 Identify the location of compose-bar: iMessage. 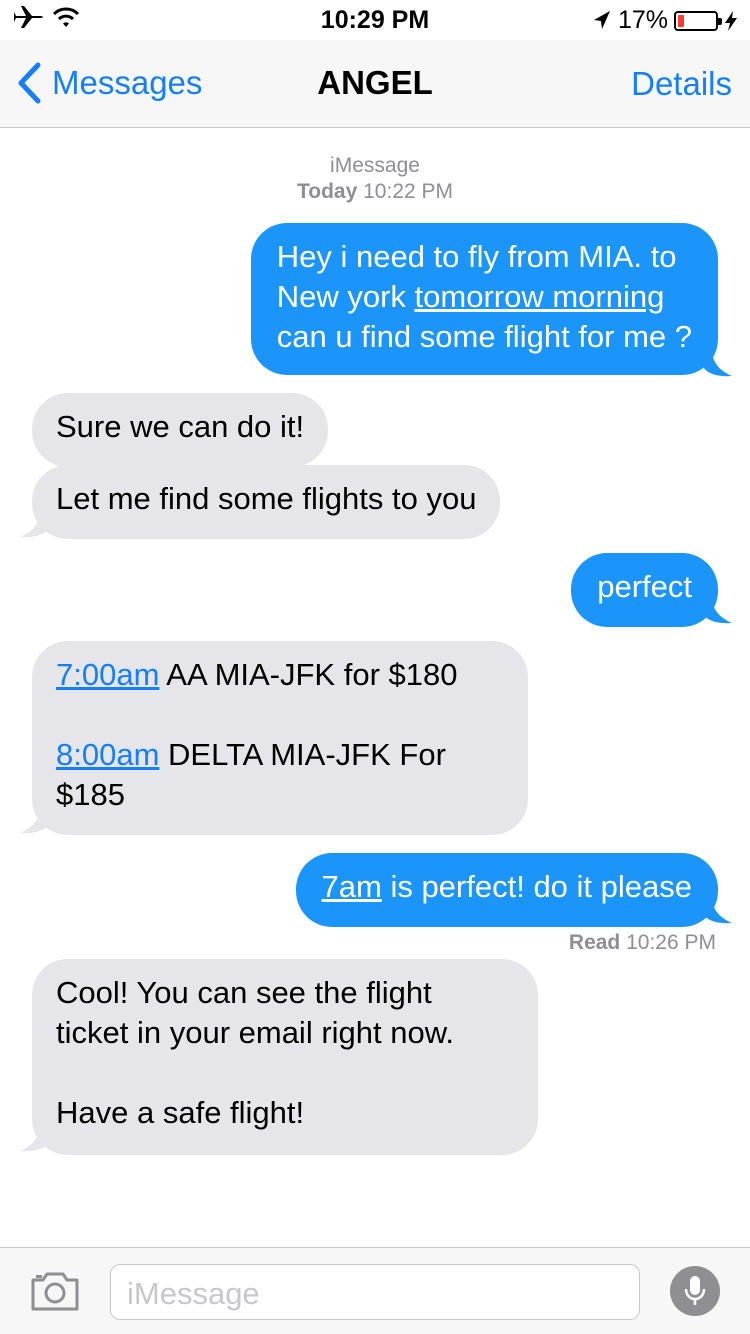
(375, 1290).